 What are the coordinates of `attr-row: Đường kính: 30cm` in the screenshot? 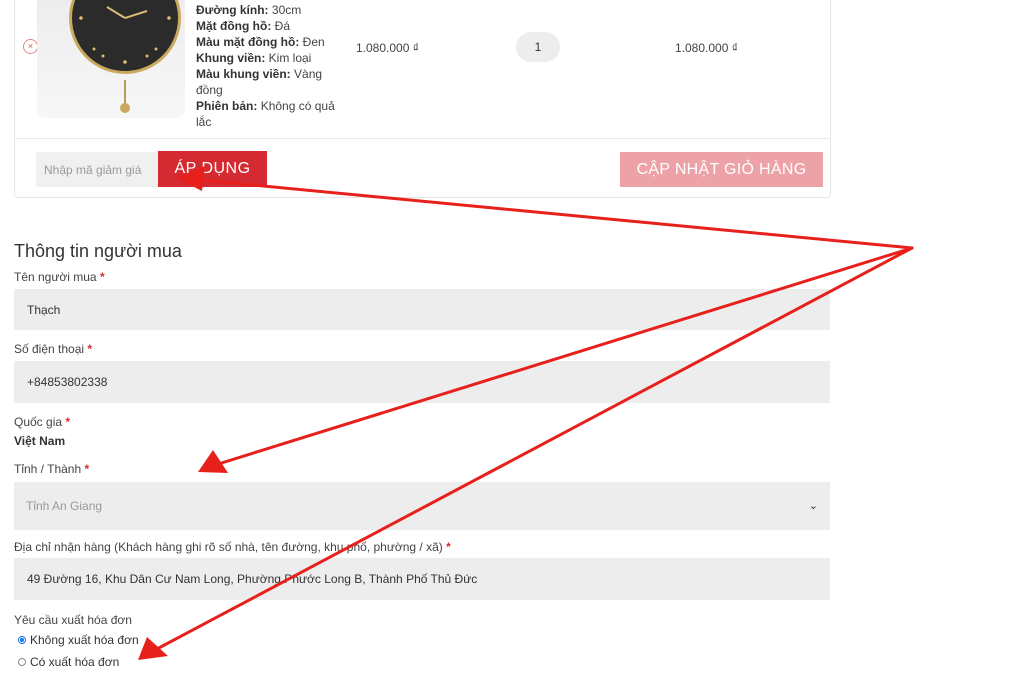 It's located at (249, 10).